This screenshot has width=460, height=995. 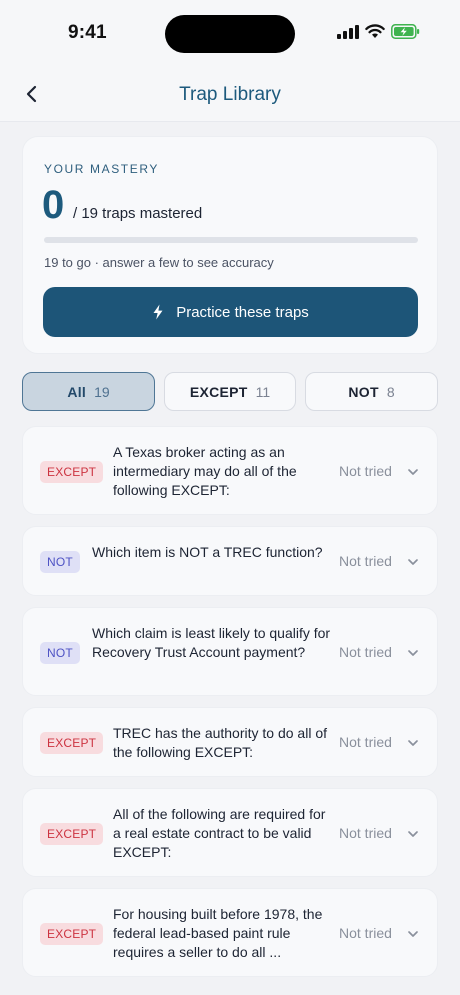 What do you see at coordinates (405, 31) in the screenshot?
I see `battery-charging-icon` at bounding box center [405, 31].